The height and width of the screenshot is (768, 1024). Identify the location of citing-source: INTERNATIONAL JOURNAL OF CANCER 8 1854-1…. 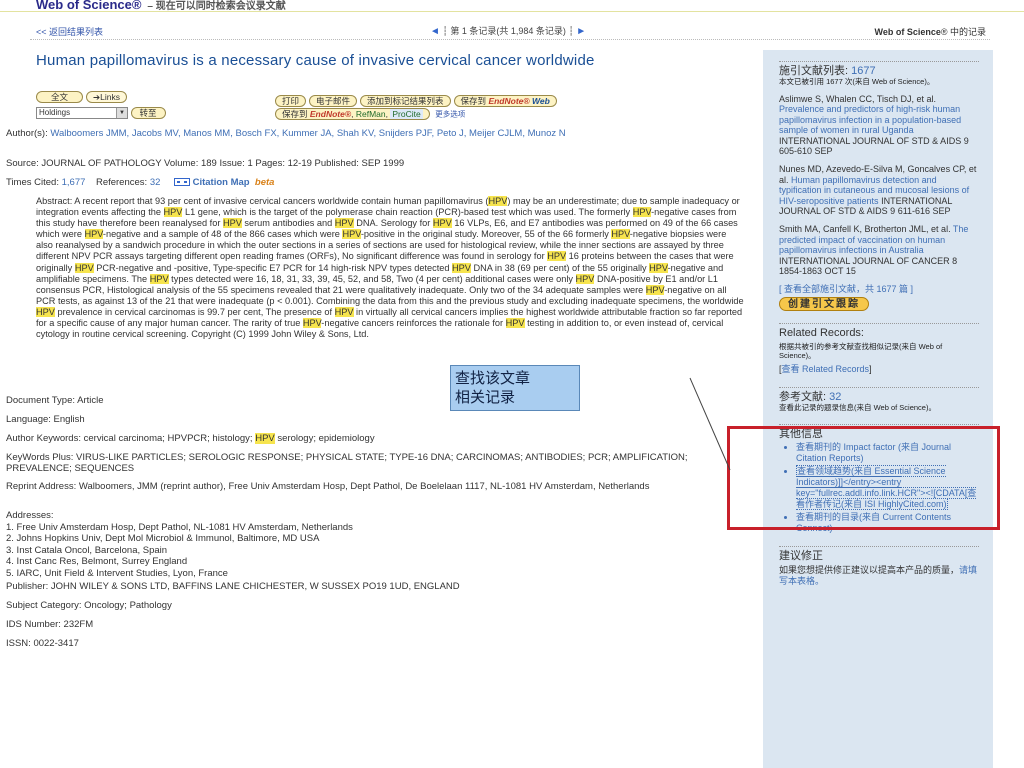
(868, 266).